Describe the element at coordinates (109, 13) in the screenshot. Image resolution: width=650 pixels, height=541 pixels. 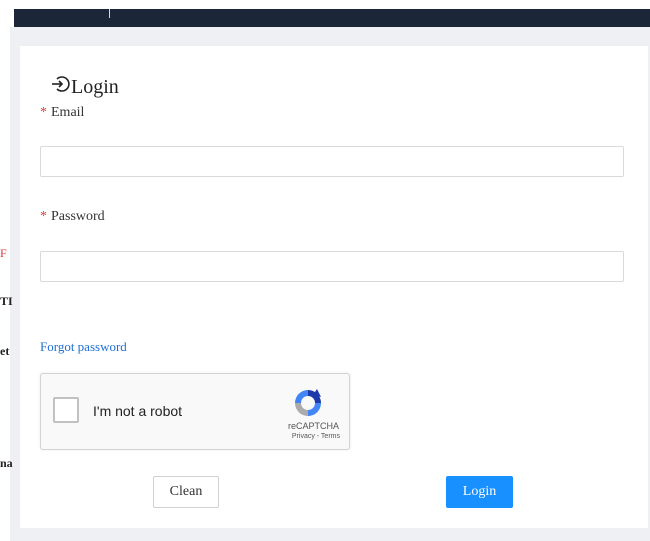
I see `topbar-divider` at that location.